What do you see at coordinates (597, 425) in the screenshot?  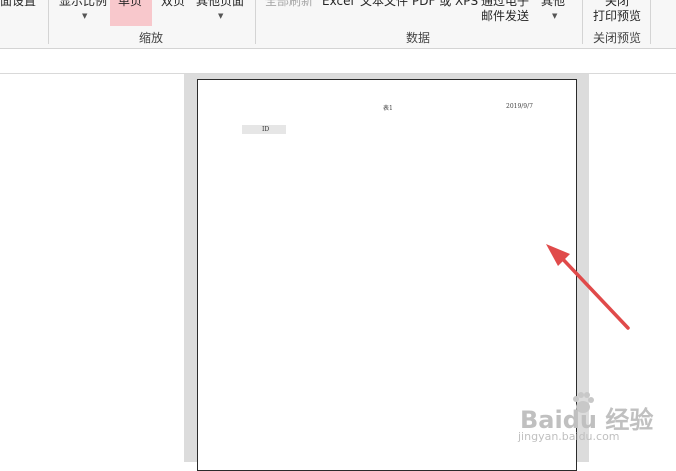 I see `baidu-watermark: Baidu 经验 jingyan.baidu.com` at bounding box center [597, 425].